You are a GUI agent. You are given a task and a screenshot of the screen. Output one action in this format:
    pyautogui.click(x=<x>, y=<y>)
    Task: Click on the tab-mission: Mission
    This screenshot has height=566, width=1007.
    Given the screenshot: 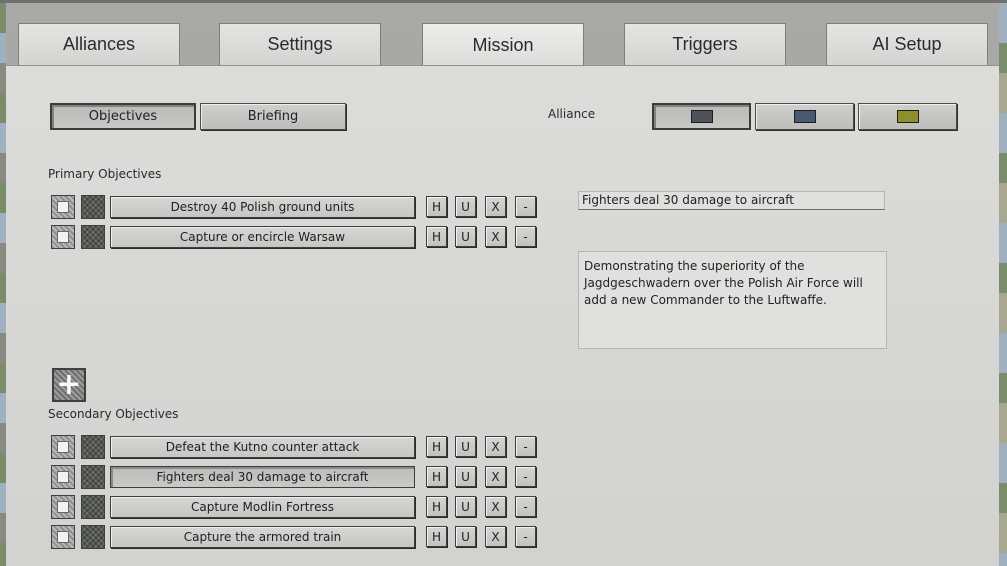 What is the action you would take?
    pyautogui.click(x=503, y=45)
    